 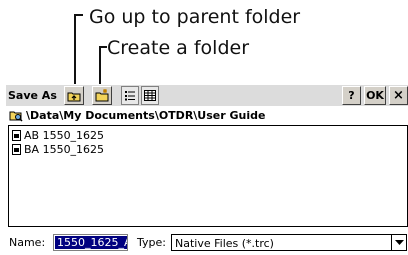 I want to click on help-button: ?, so click(x=351, y=95).